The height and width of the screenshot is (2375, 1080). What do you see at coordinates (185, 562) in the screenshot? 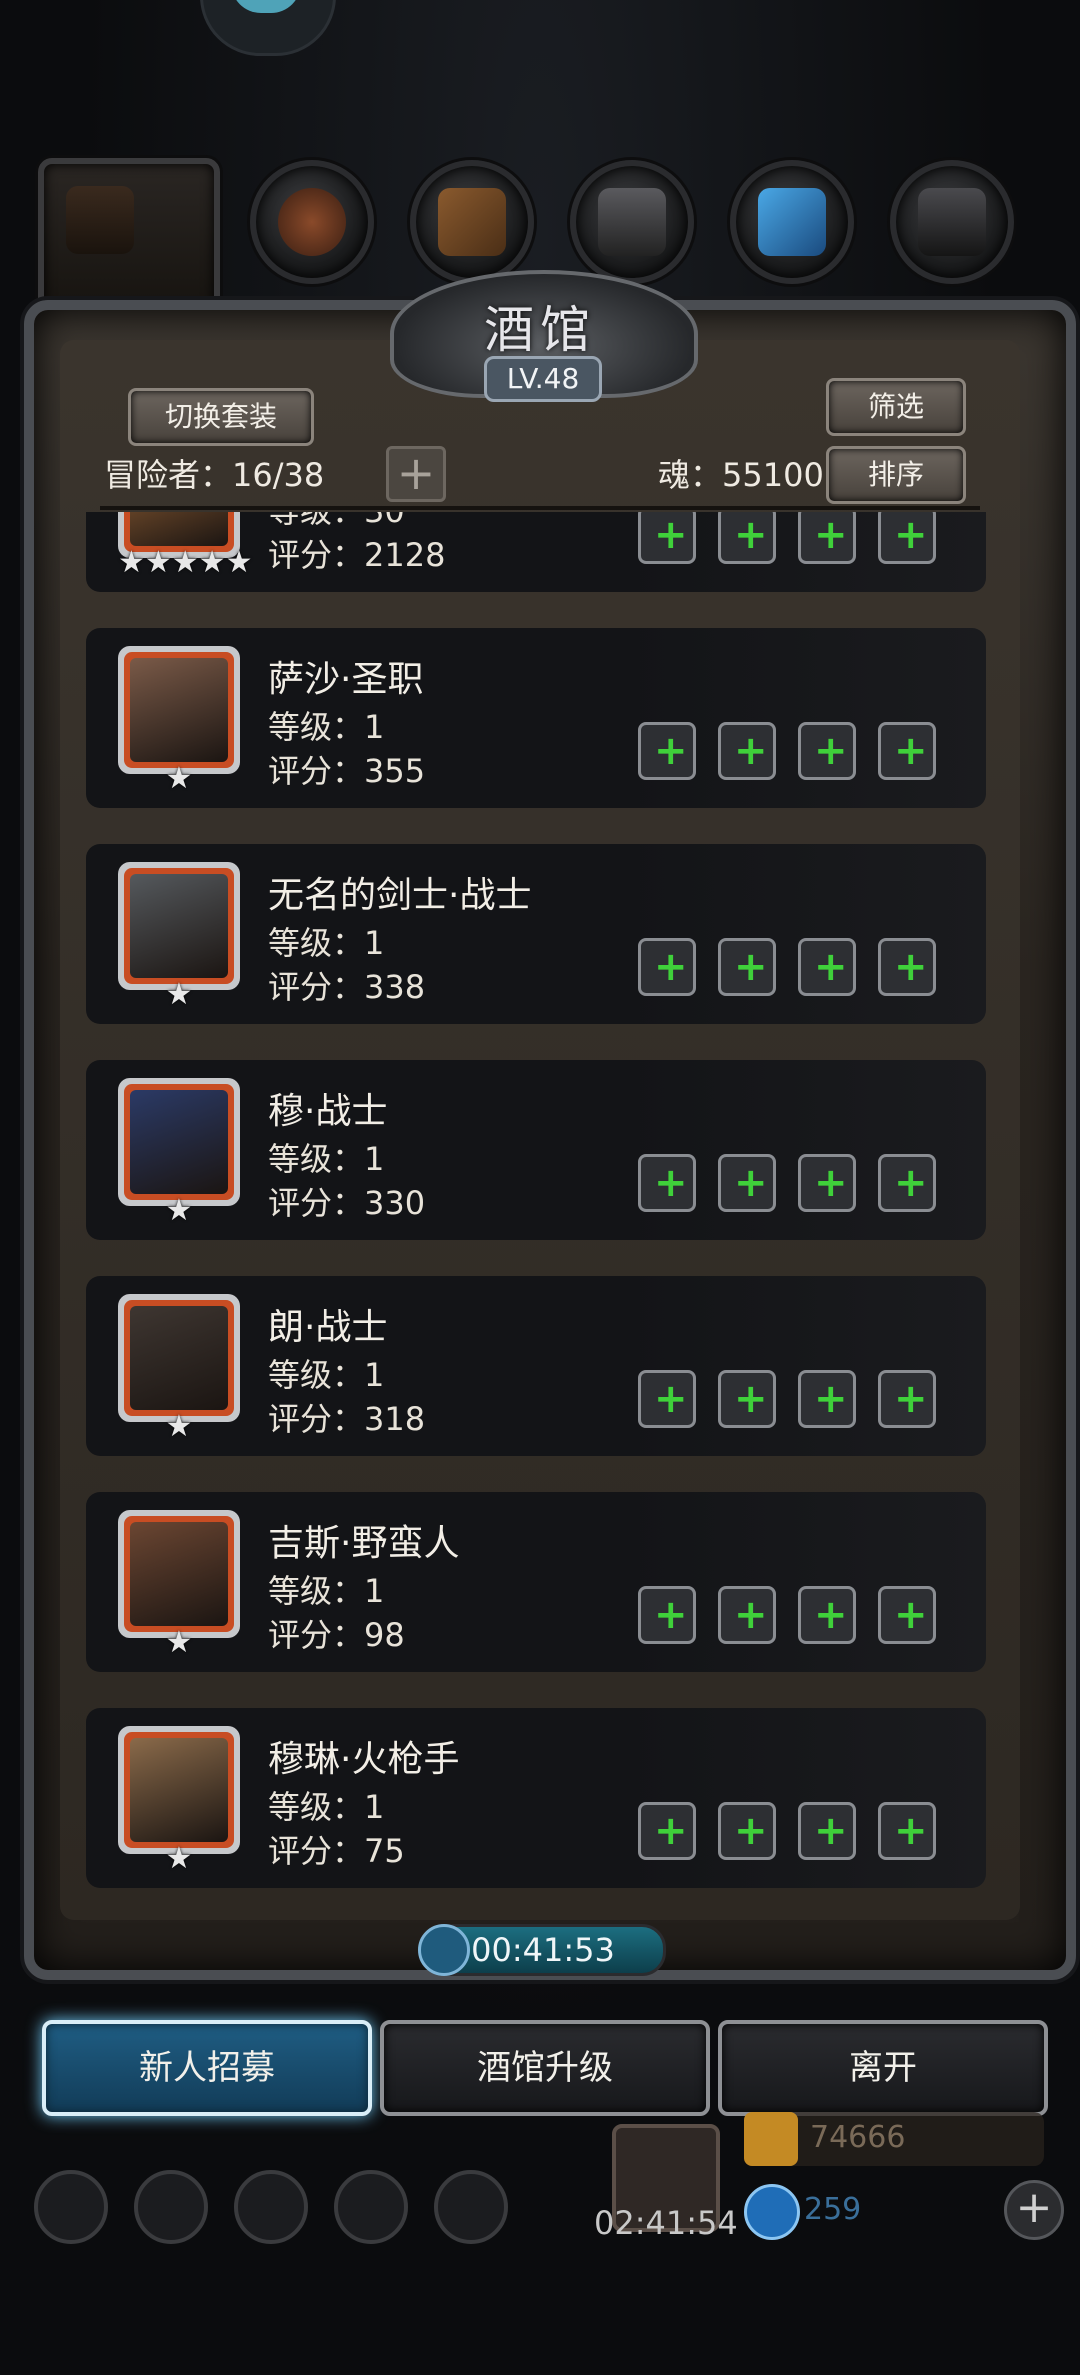
I see `star-rating: ★★★★★` at bounding box center [185, 562].